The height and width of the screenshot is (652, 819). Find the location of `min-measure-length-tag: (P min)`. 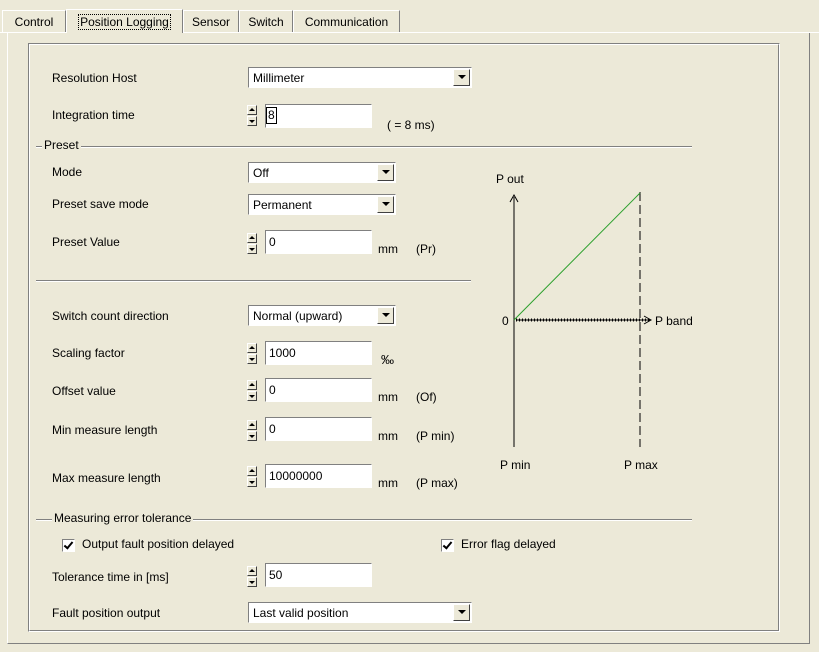

min-measure-length-tag: (P min) is located at coordinates (435, 436).